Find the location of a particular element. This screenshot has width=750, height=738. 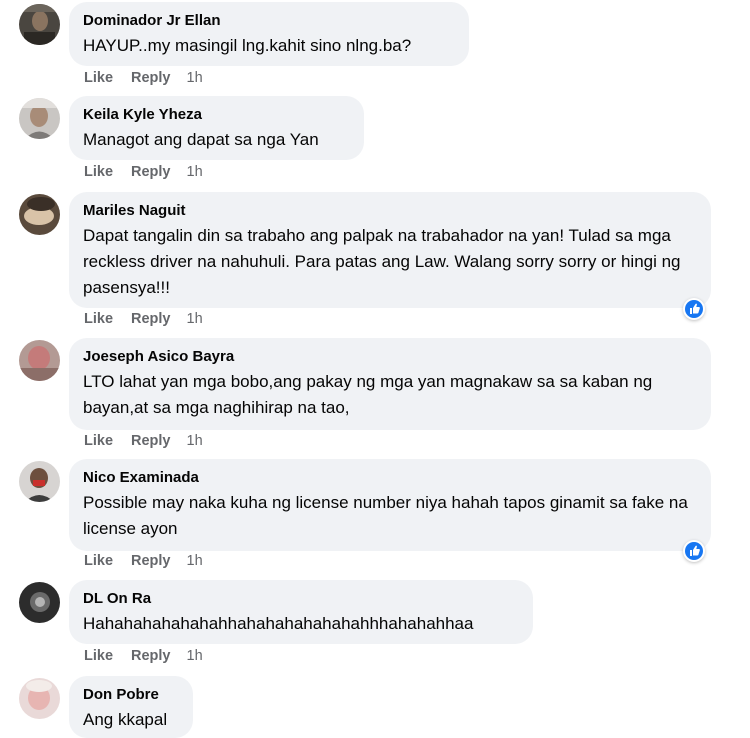

comment-author: Dominador Jr Ellan is located at coordinates (269, 20).